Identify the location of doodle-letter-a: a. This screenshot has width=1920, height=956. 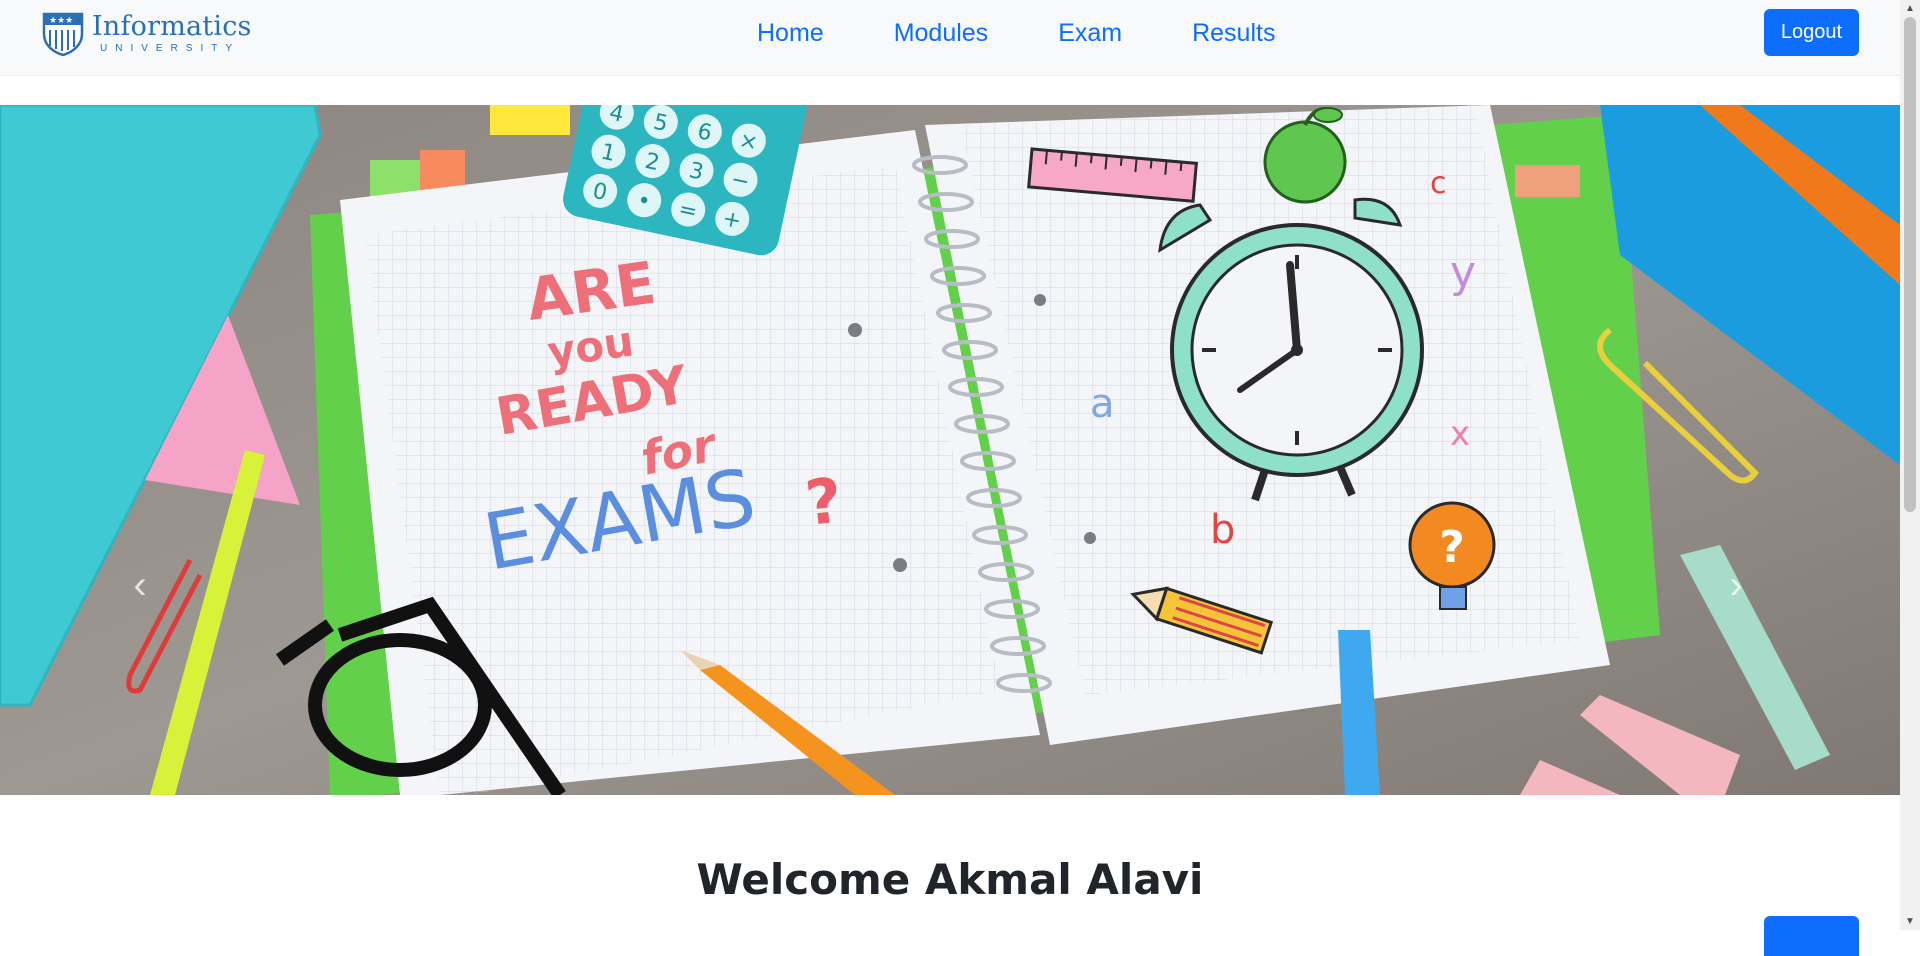
(1102, 404).